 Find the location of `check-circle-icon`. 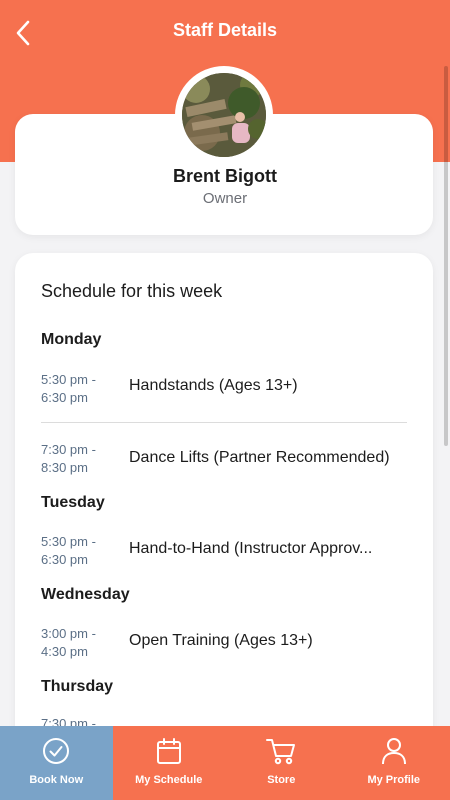

check-circle-icon is located at coordinates (56, 751).